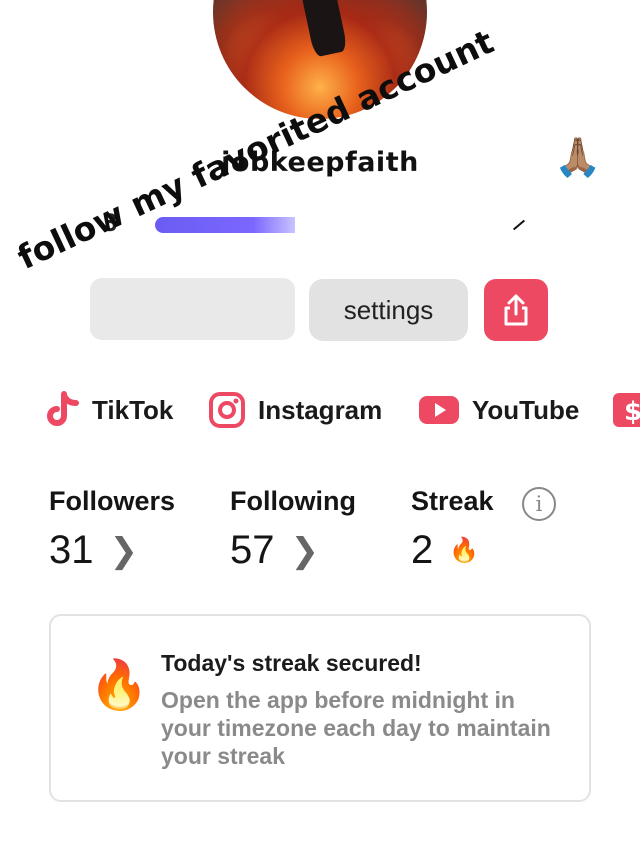  I want to click on share-upload-icon, so click(516, 310).